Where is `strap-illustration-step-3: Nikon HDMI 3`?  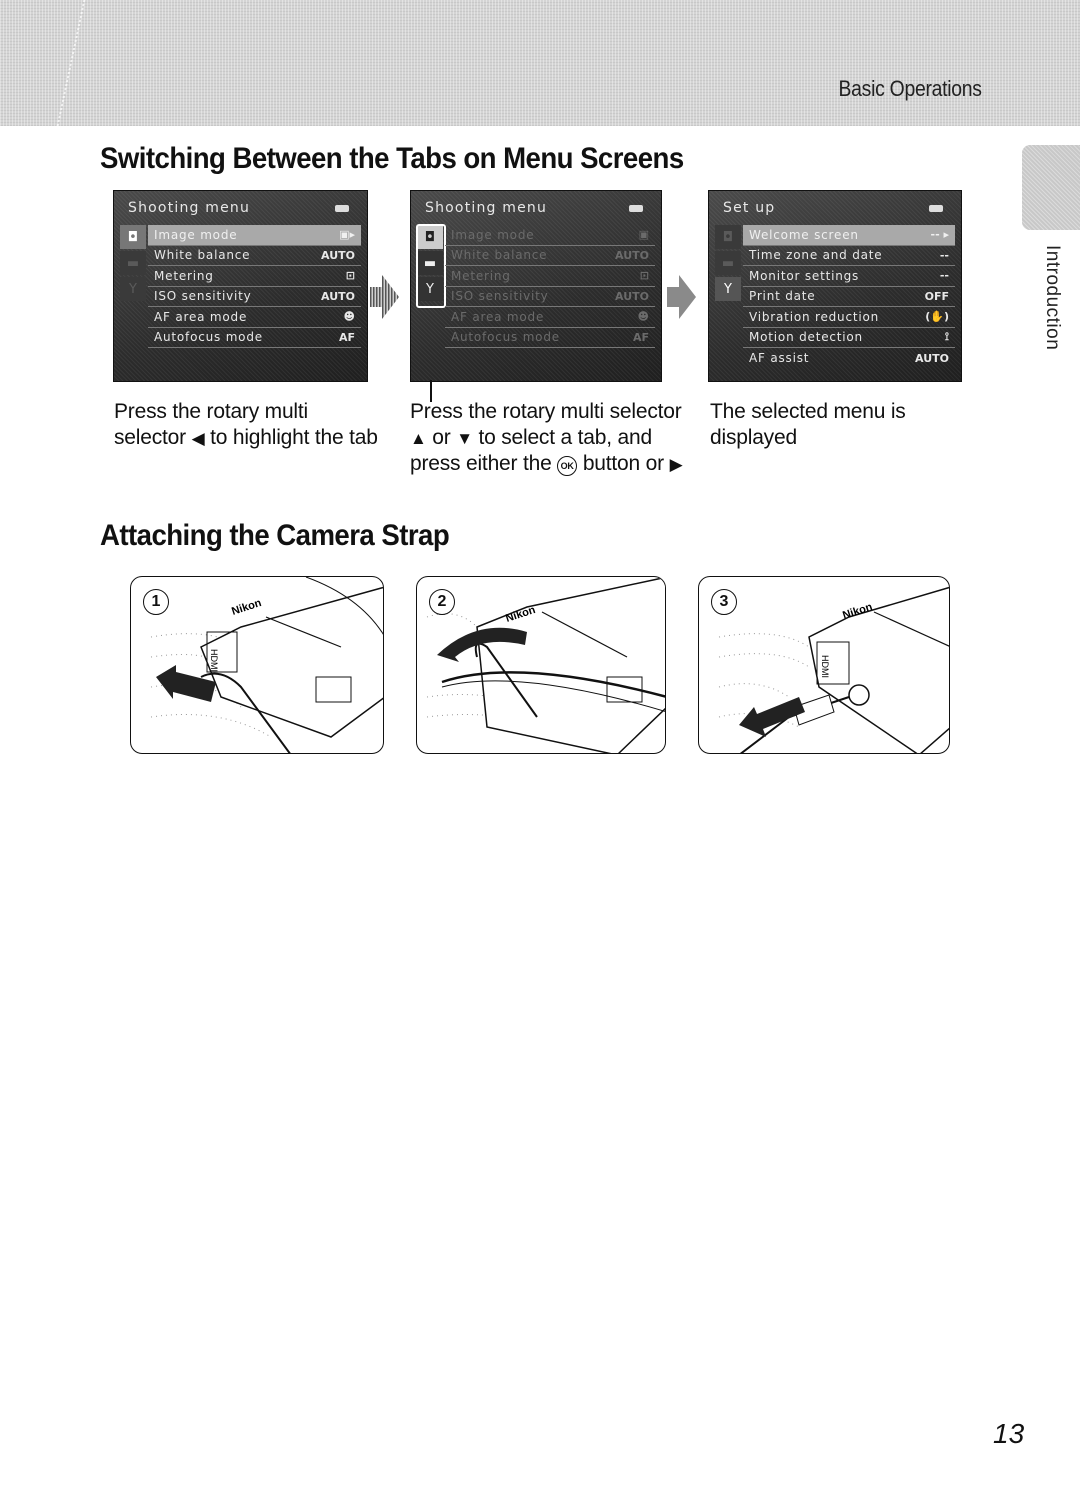
strap-illustration-step-3: Nikon HDMI 3 is located at coordinates (824, 665).